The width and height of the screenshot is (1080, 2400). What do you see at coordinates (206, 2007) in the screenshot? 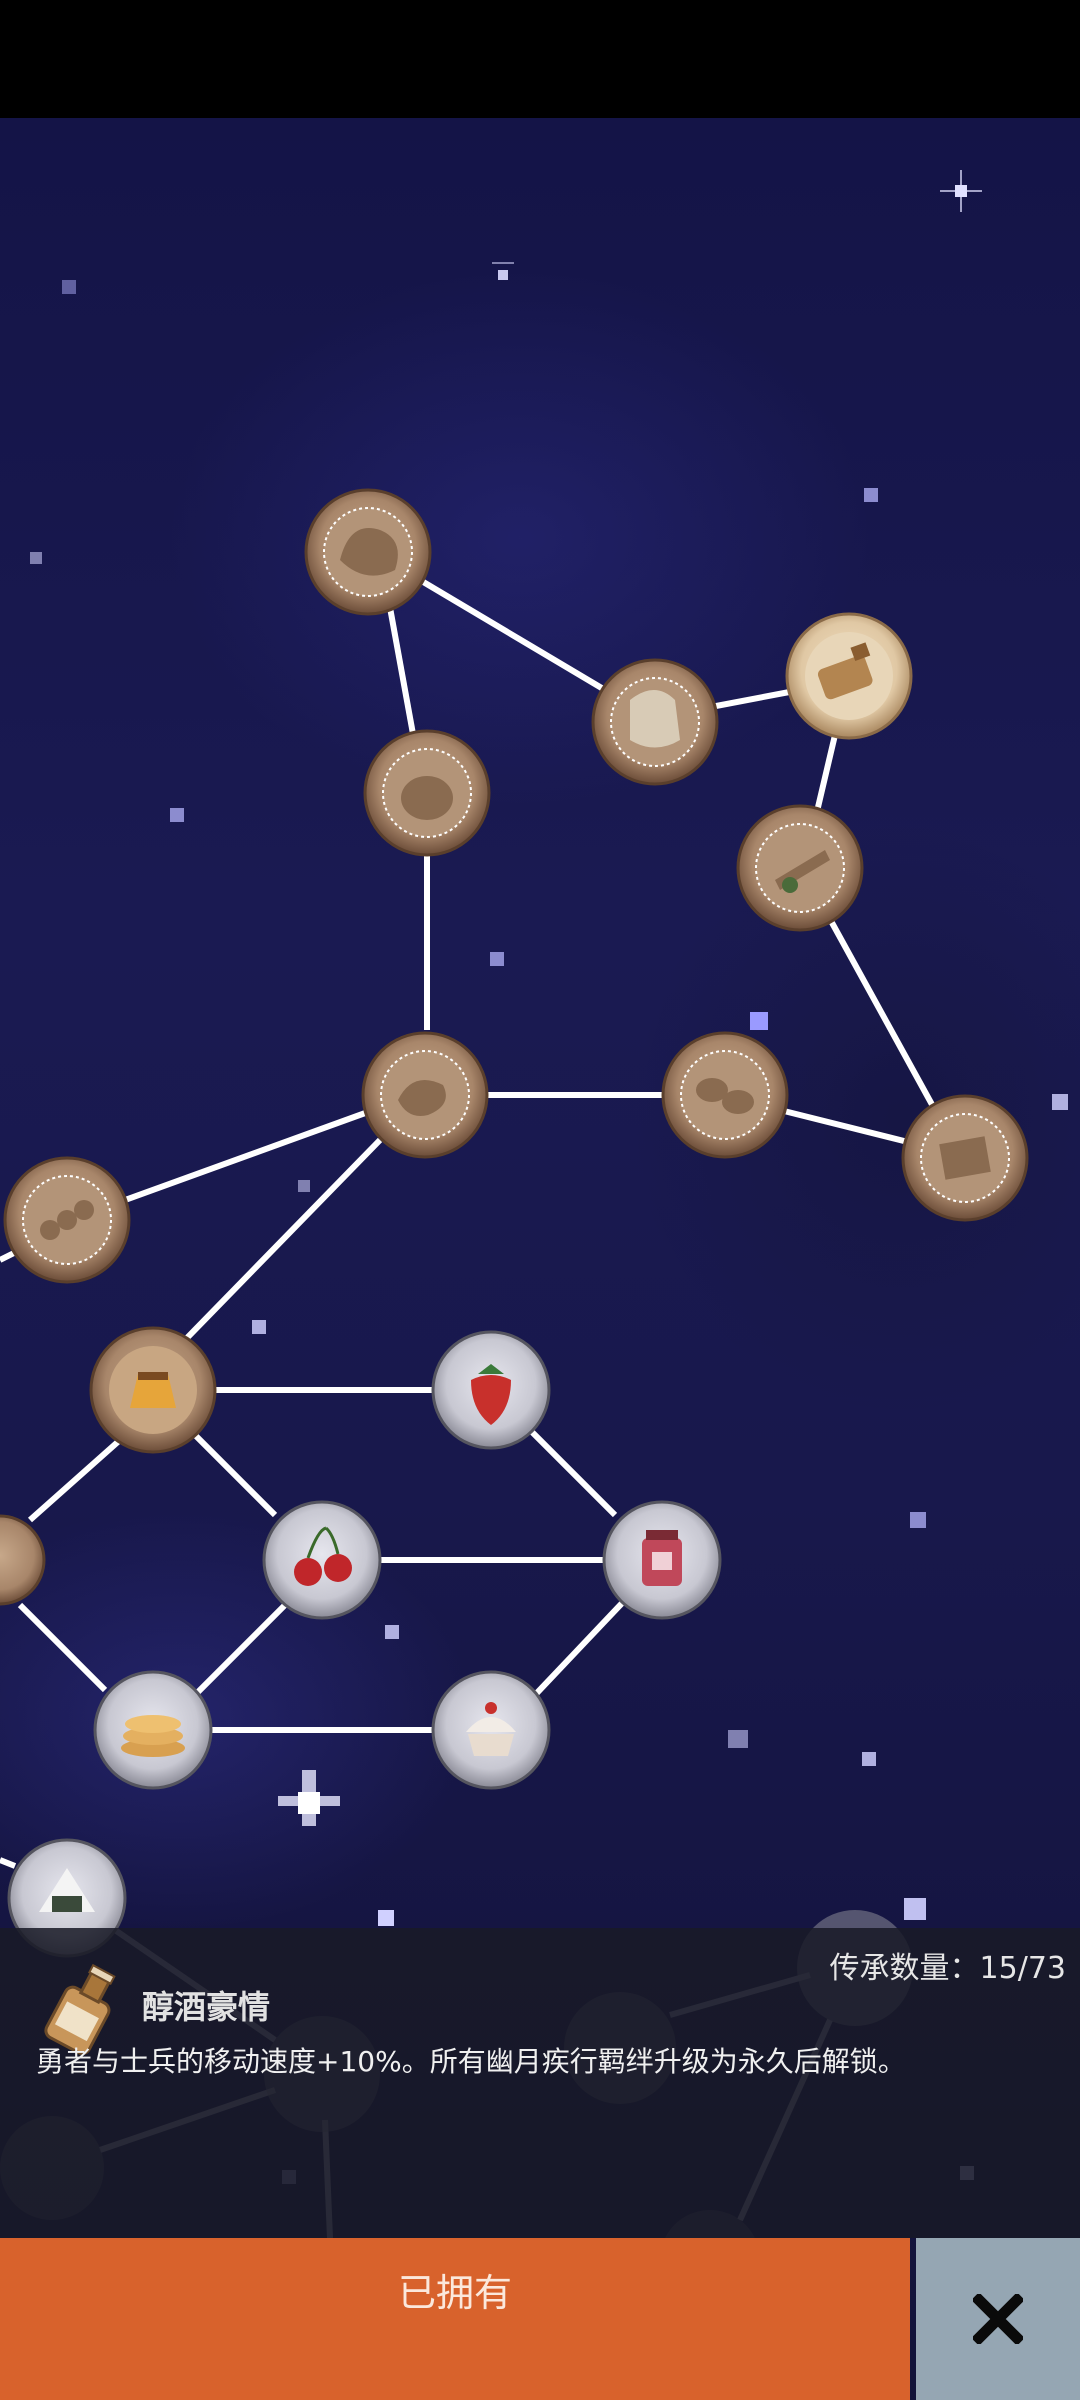
I see `item-name: 醇酒豪情` at bounding box center [206, 2007].